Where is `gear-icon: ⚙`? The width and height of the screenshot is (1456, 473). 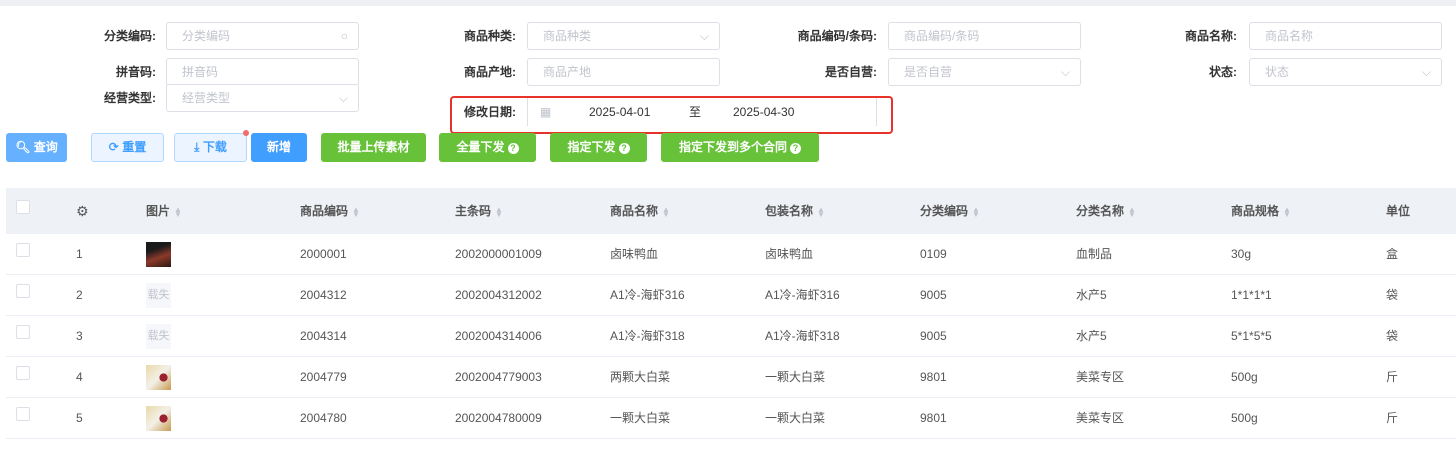 gear-icon: ⚙ is located at coordinates (82, 211).